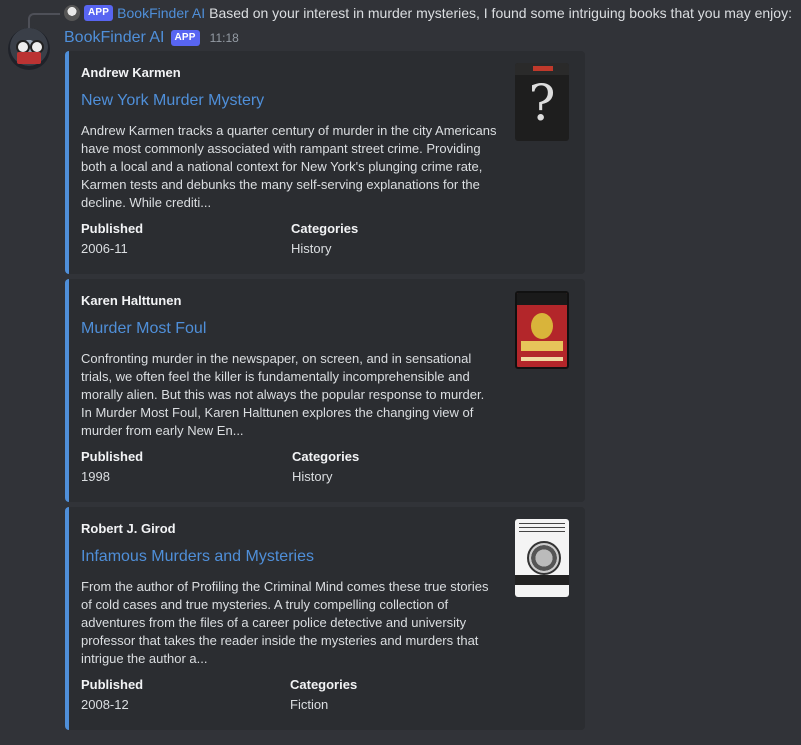  What do you see at coordinates (224, 38) in the screenshot?
I see `message-timestamp: 11:18` at bounding box center [224, 38].